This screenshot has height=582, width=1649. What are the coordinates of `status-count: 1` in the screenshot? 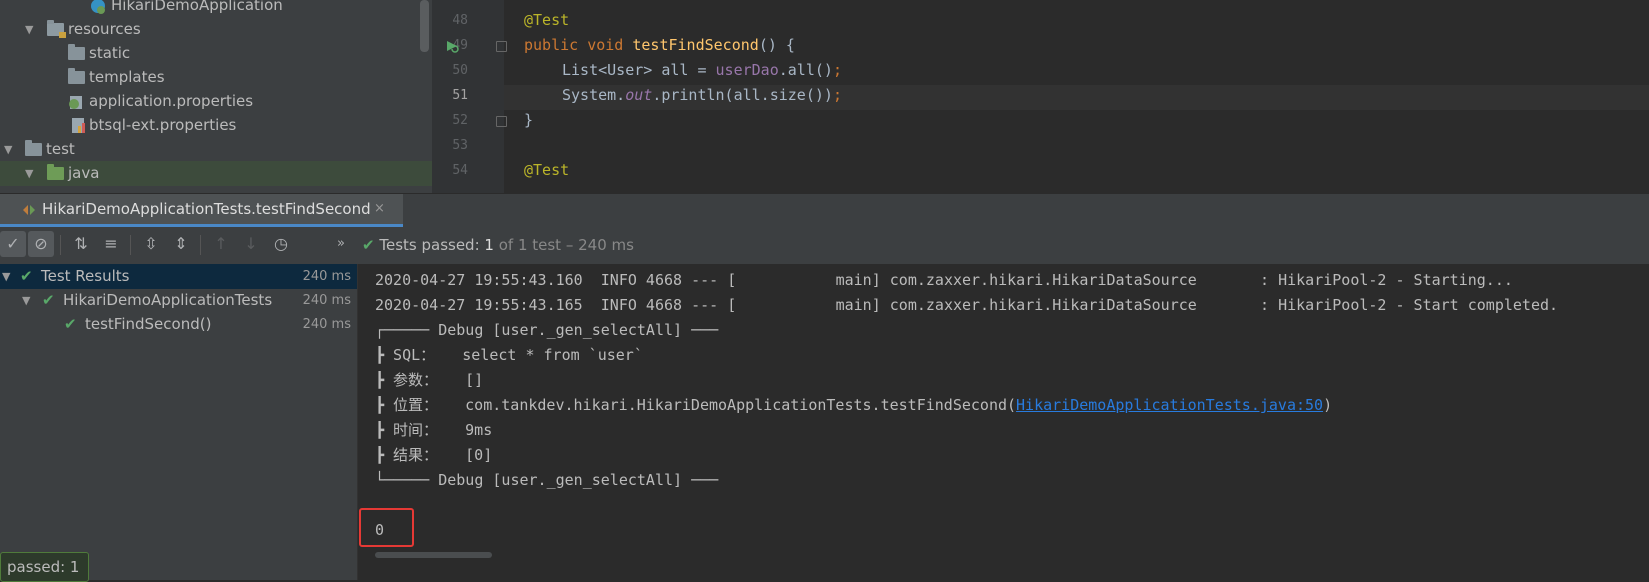 It's located at (489, 245).